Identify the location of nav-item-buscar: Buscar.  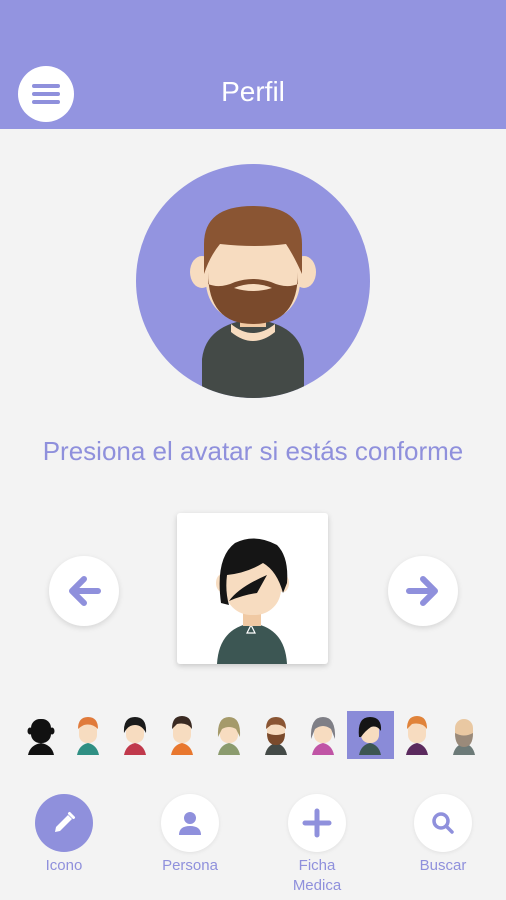
(443, 833).